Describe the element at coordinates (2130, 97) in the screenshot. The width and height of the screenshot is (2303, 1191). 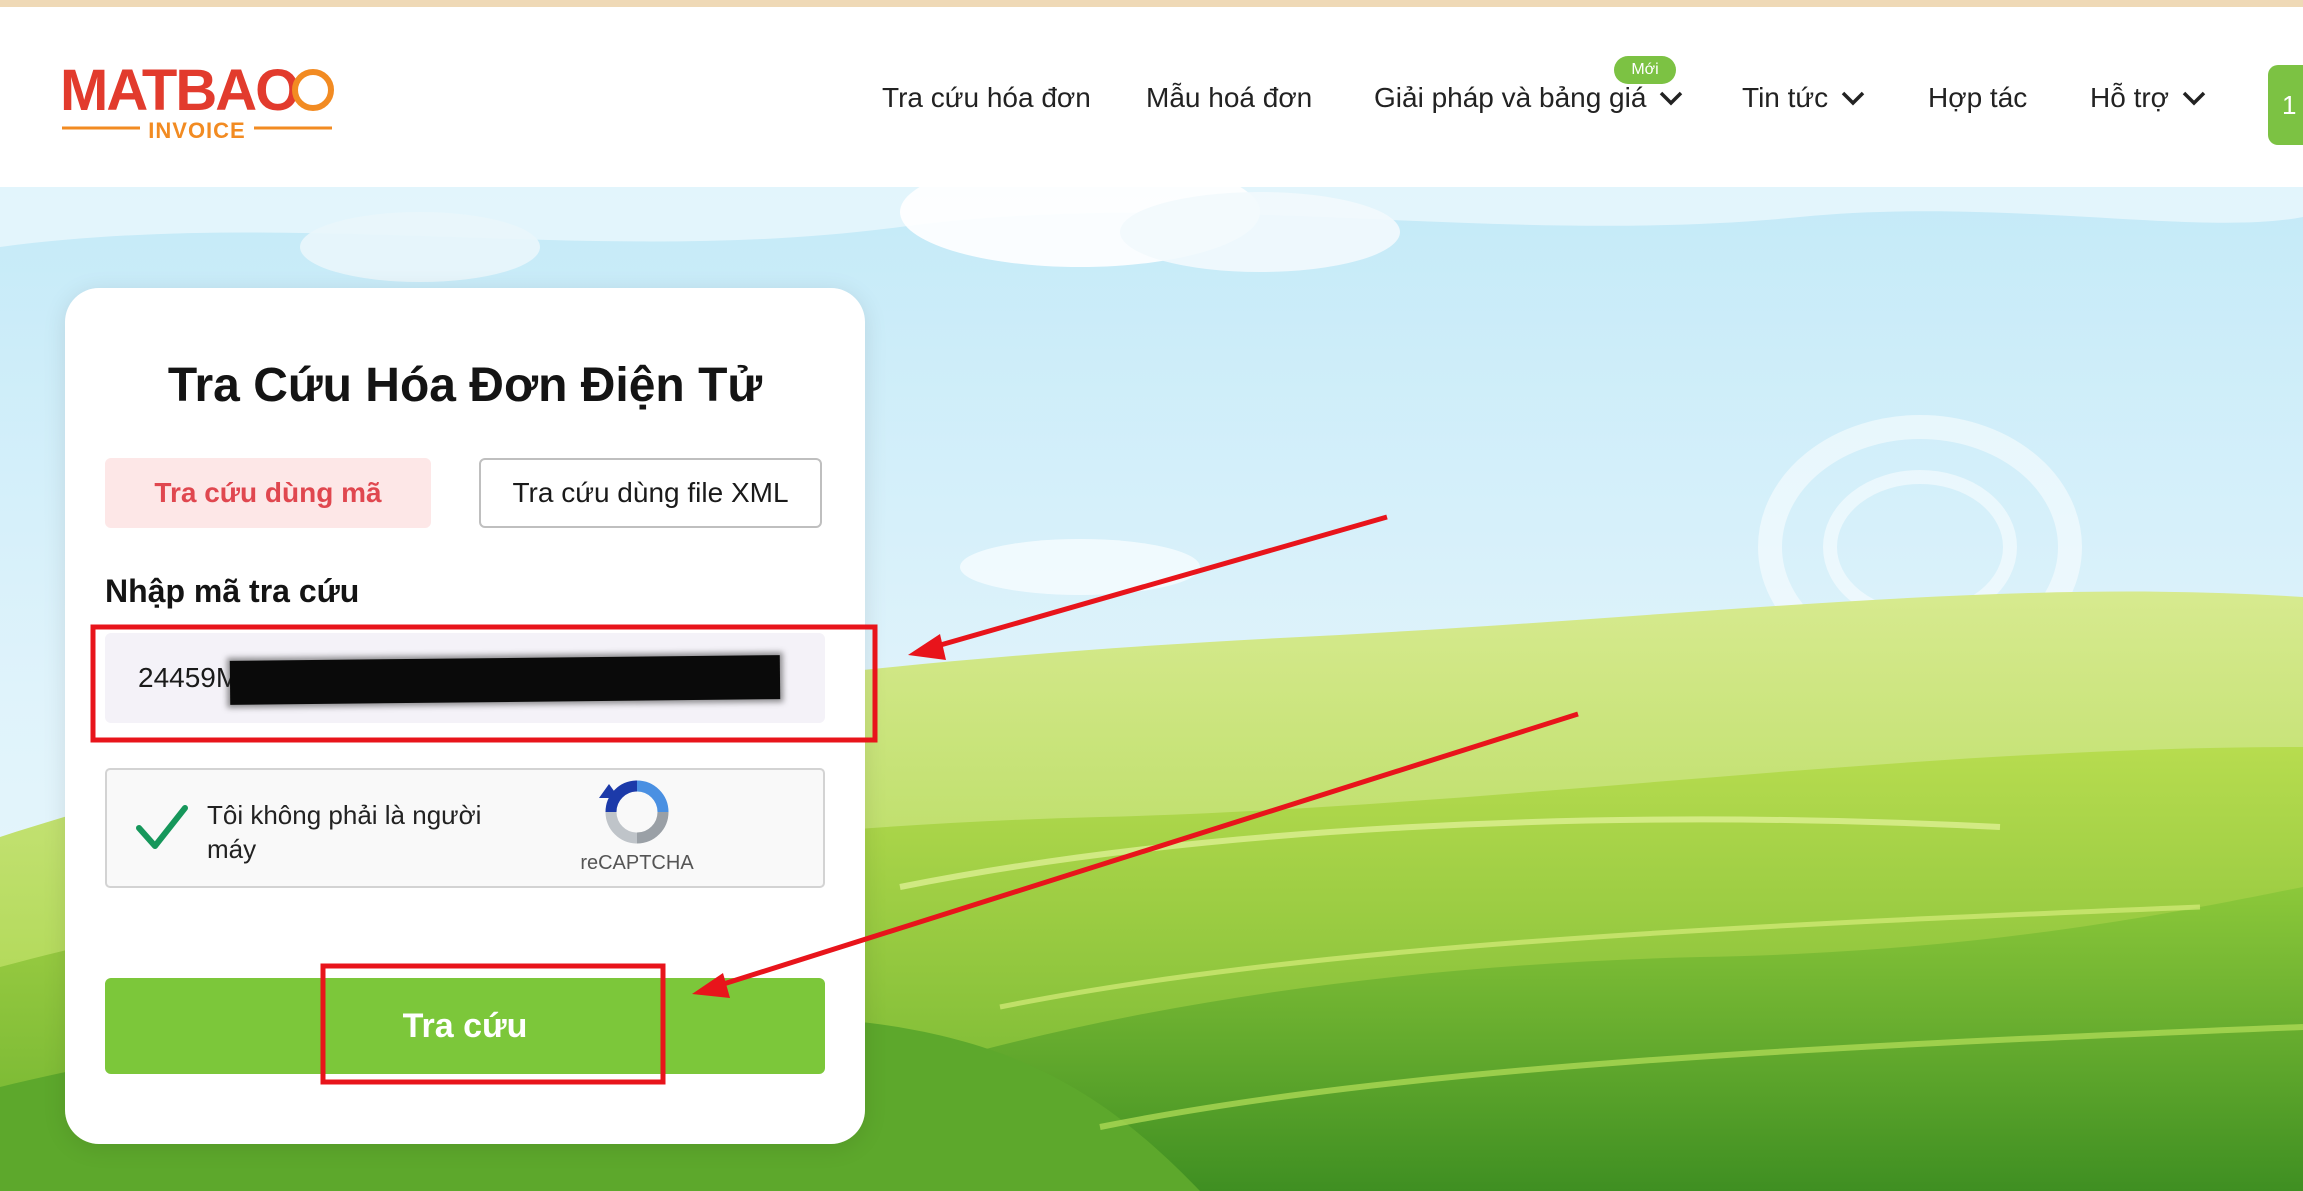
I see `nav-support-label: Hỗ trợ` at that location.